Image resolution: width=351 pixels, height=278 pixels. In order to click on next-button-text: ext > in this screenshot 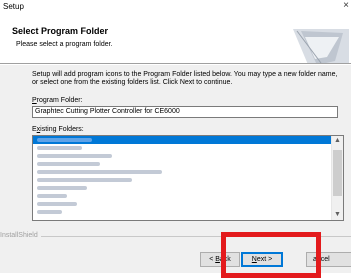, I will do `click(264, 259)`.